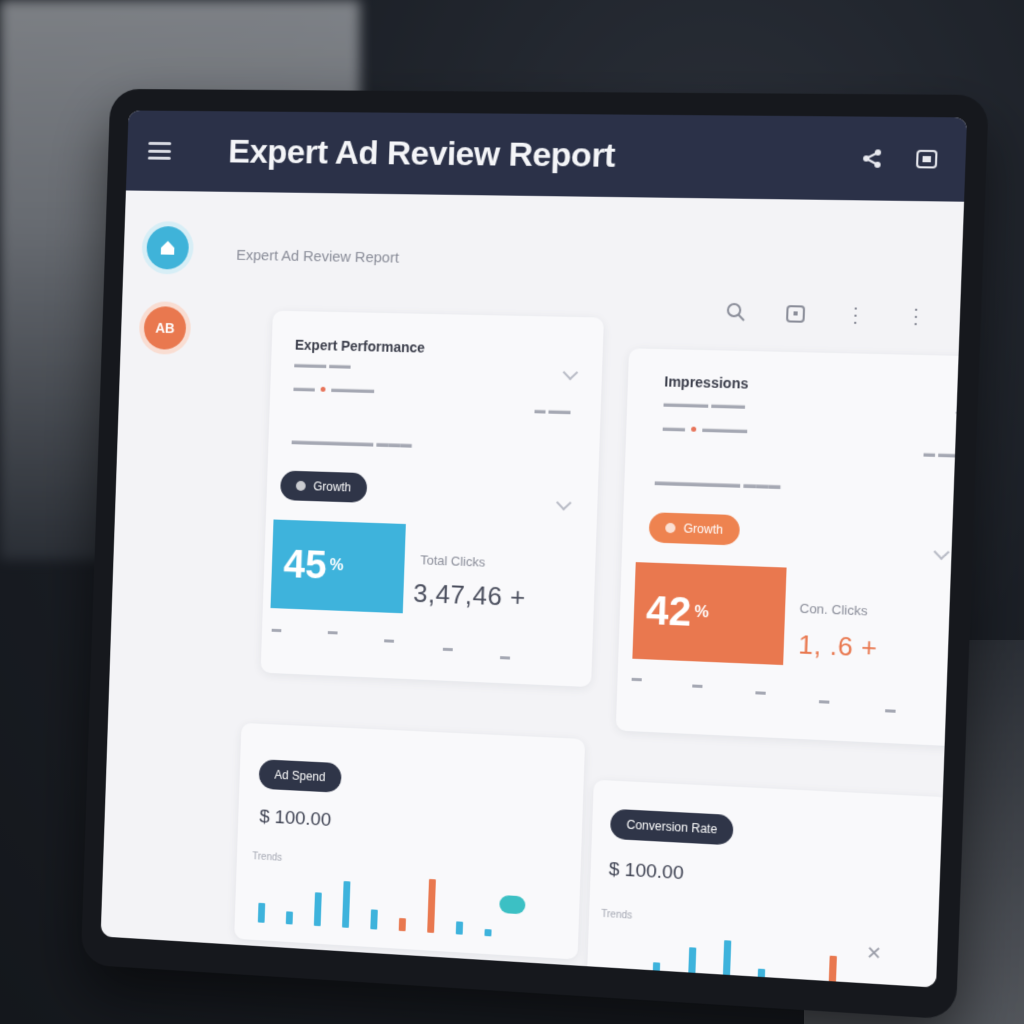  Describe the element at coordinates (826, 314) in the screenshot. I see `content-toolbar: ⋮ ⋮` at that location.